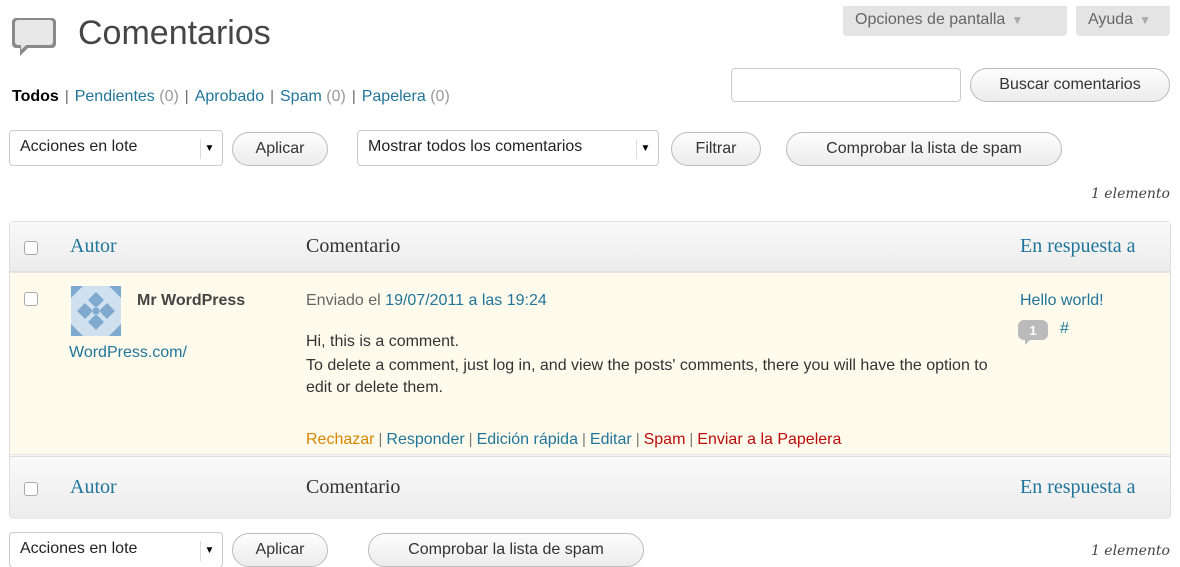 The width and height of the screenshot is (1180, 567). Describe the element at coordinates (343, 300) in the screenshot. I see `submitted-prefix: Enviado el` at that location.